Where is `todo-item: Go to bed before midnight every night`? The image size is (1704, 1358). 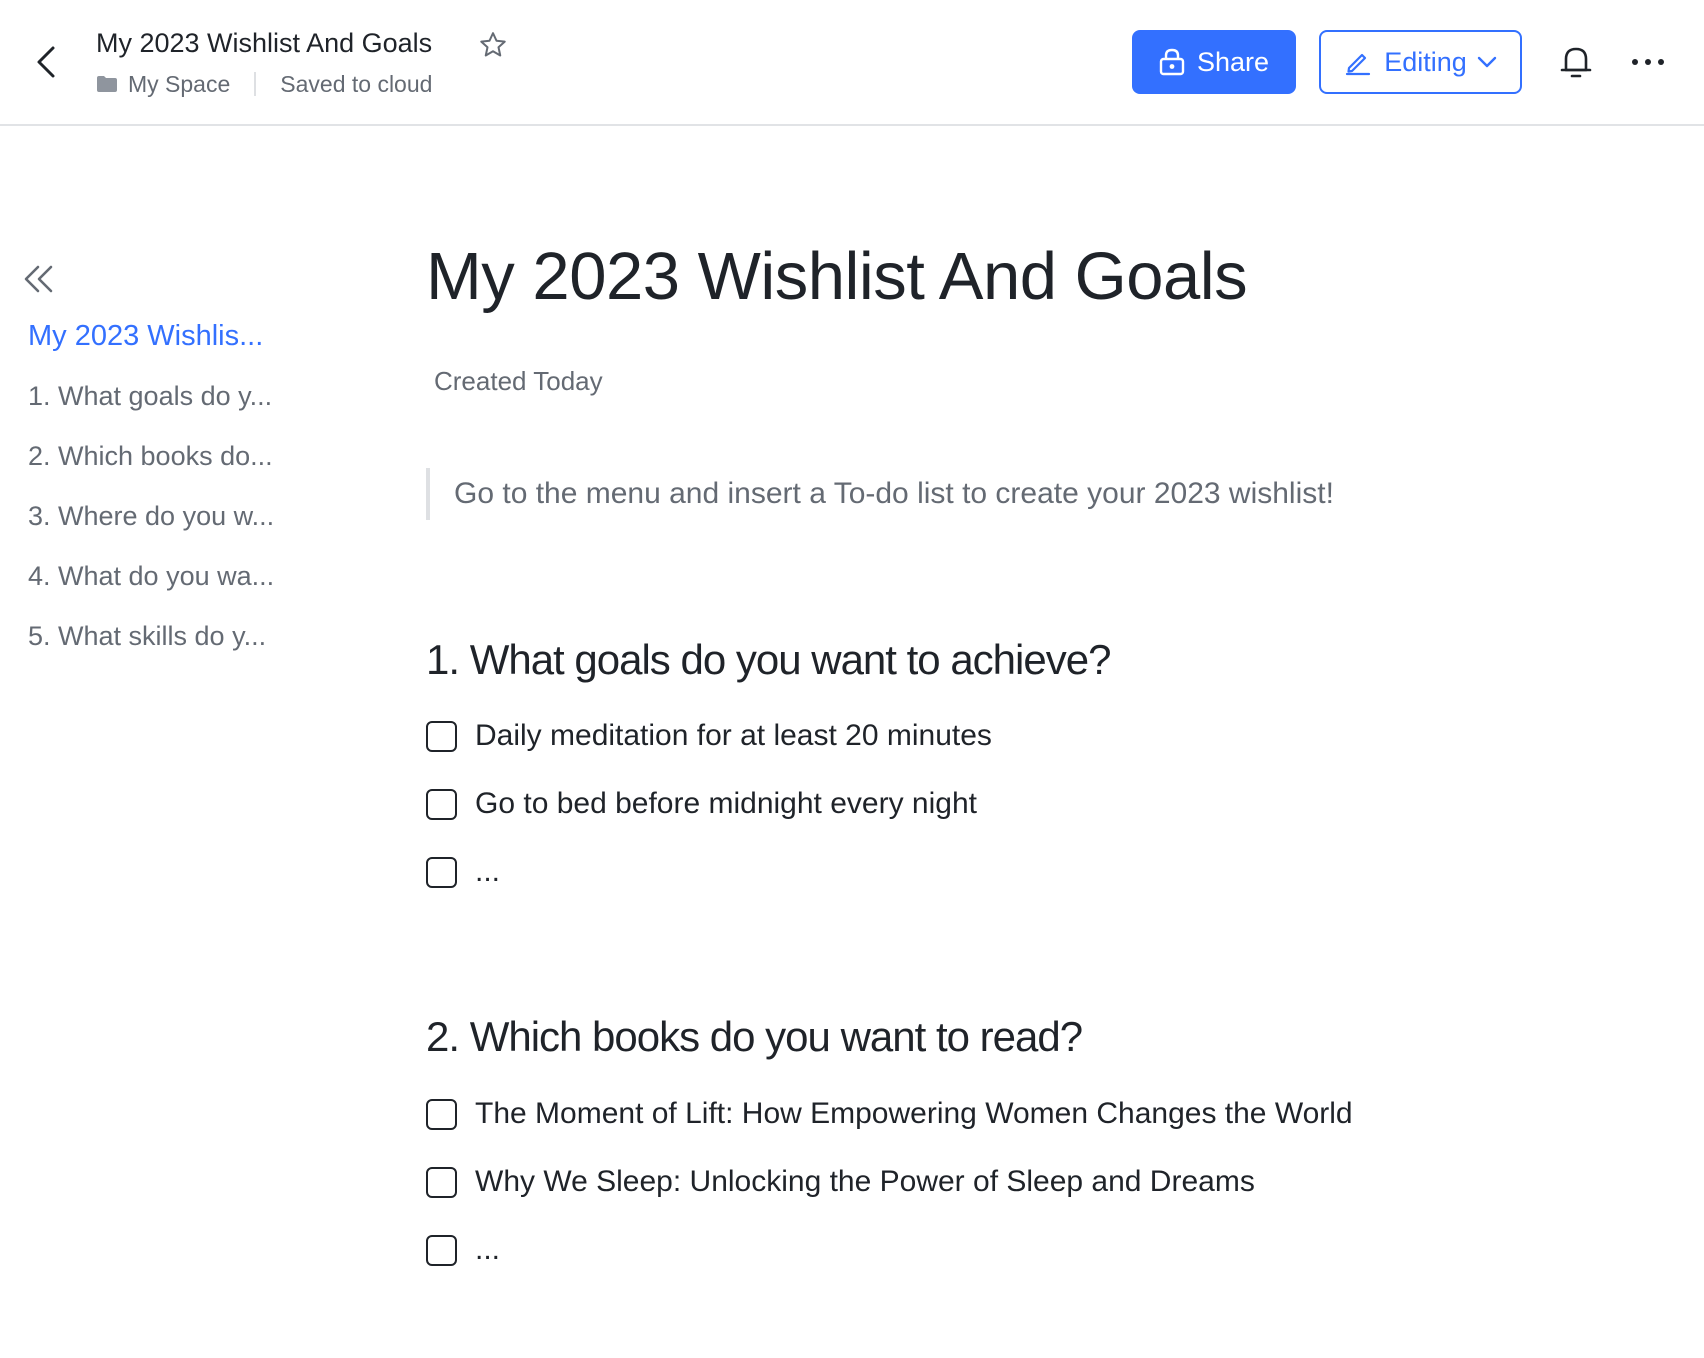 todo-item: Go to bed before midnight every night is located at coordinates (701, 804).